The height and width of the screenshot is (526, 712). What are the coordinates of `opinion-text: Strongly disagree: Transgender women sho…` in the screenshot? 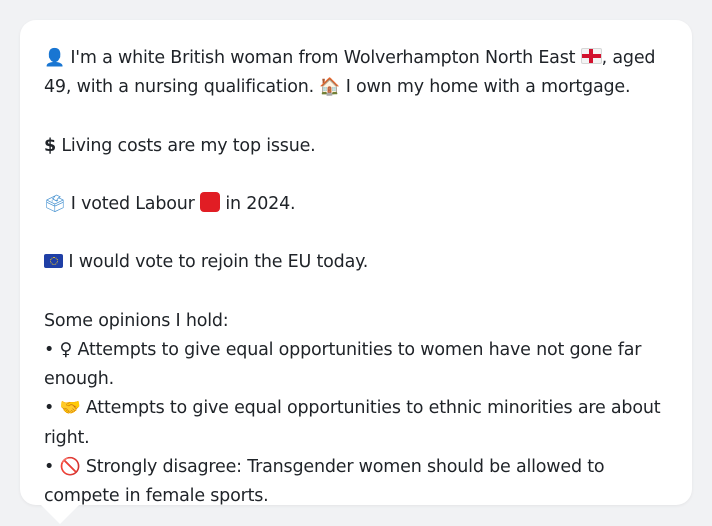 It's located at (324, 481).